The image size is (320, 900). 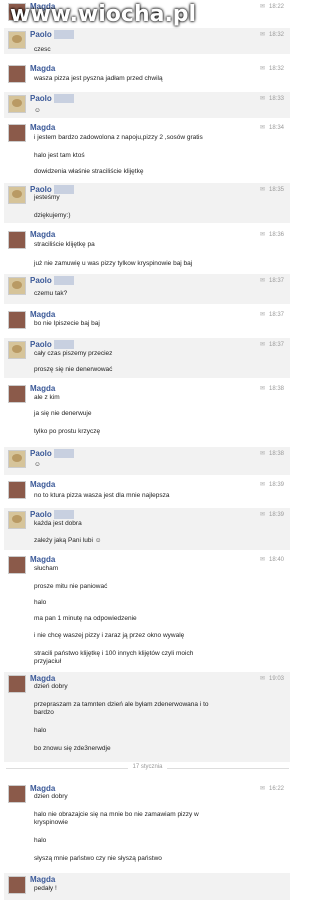 What do you see at coordinates (89, 171) in the screenshot?
I see `message-text: dowidzenia właśnie straciliście klijętkę` at bounding box center [89, 171].